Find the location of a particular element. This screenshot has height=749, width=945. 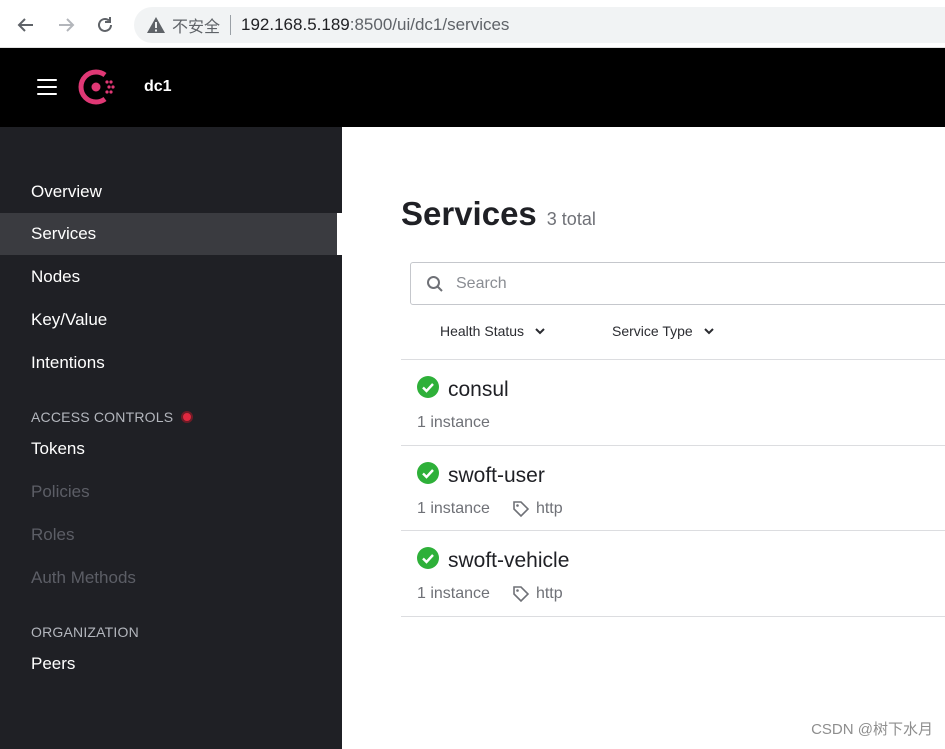

insecure-label: 不安全 is located at coordinates (196, 27).